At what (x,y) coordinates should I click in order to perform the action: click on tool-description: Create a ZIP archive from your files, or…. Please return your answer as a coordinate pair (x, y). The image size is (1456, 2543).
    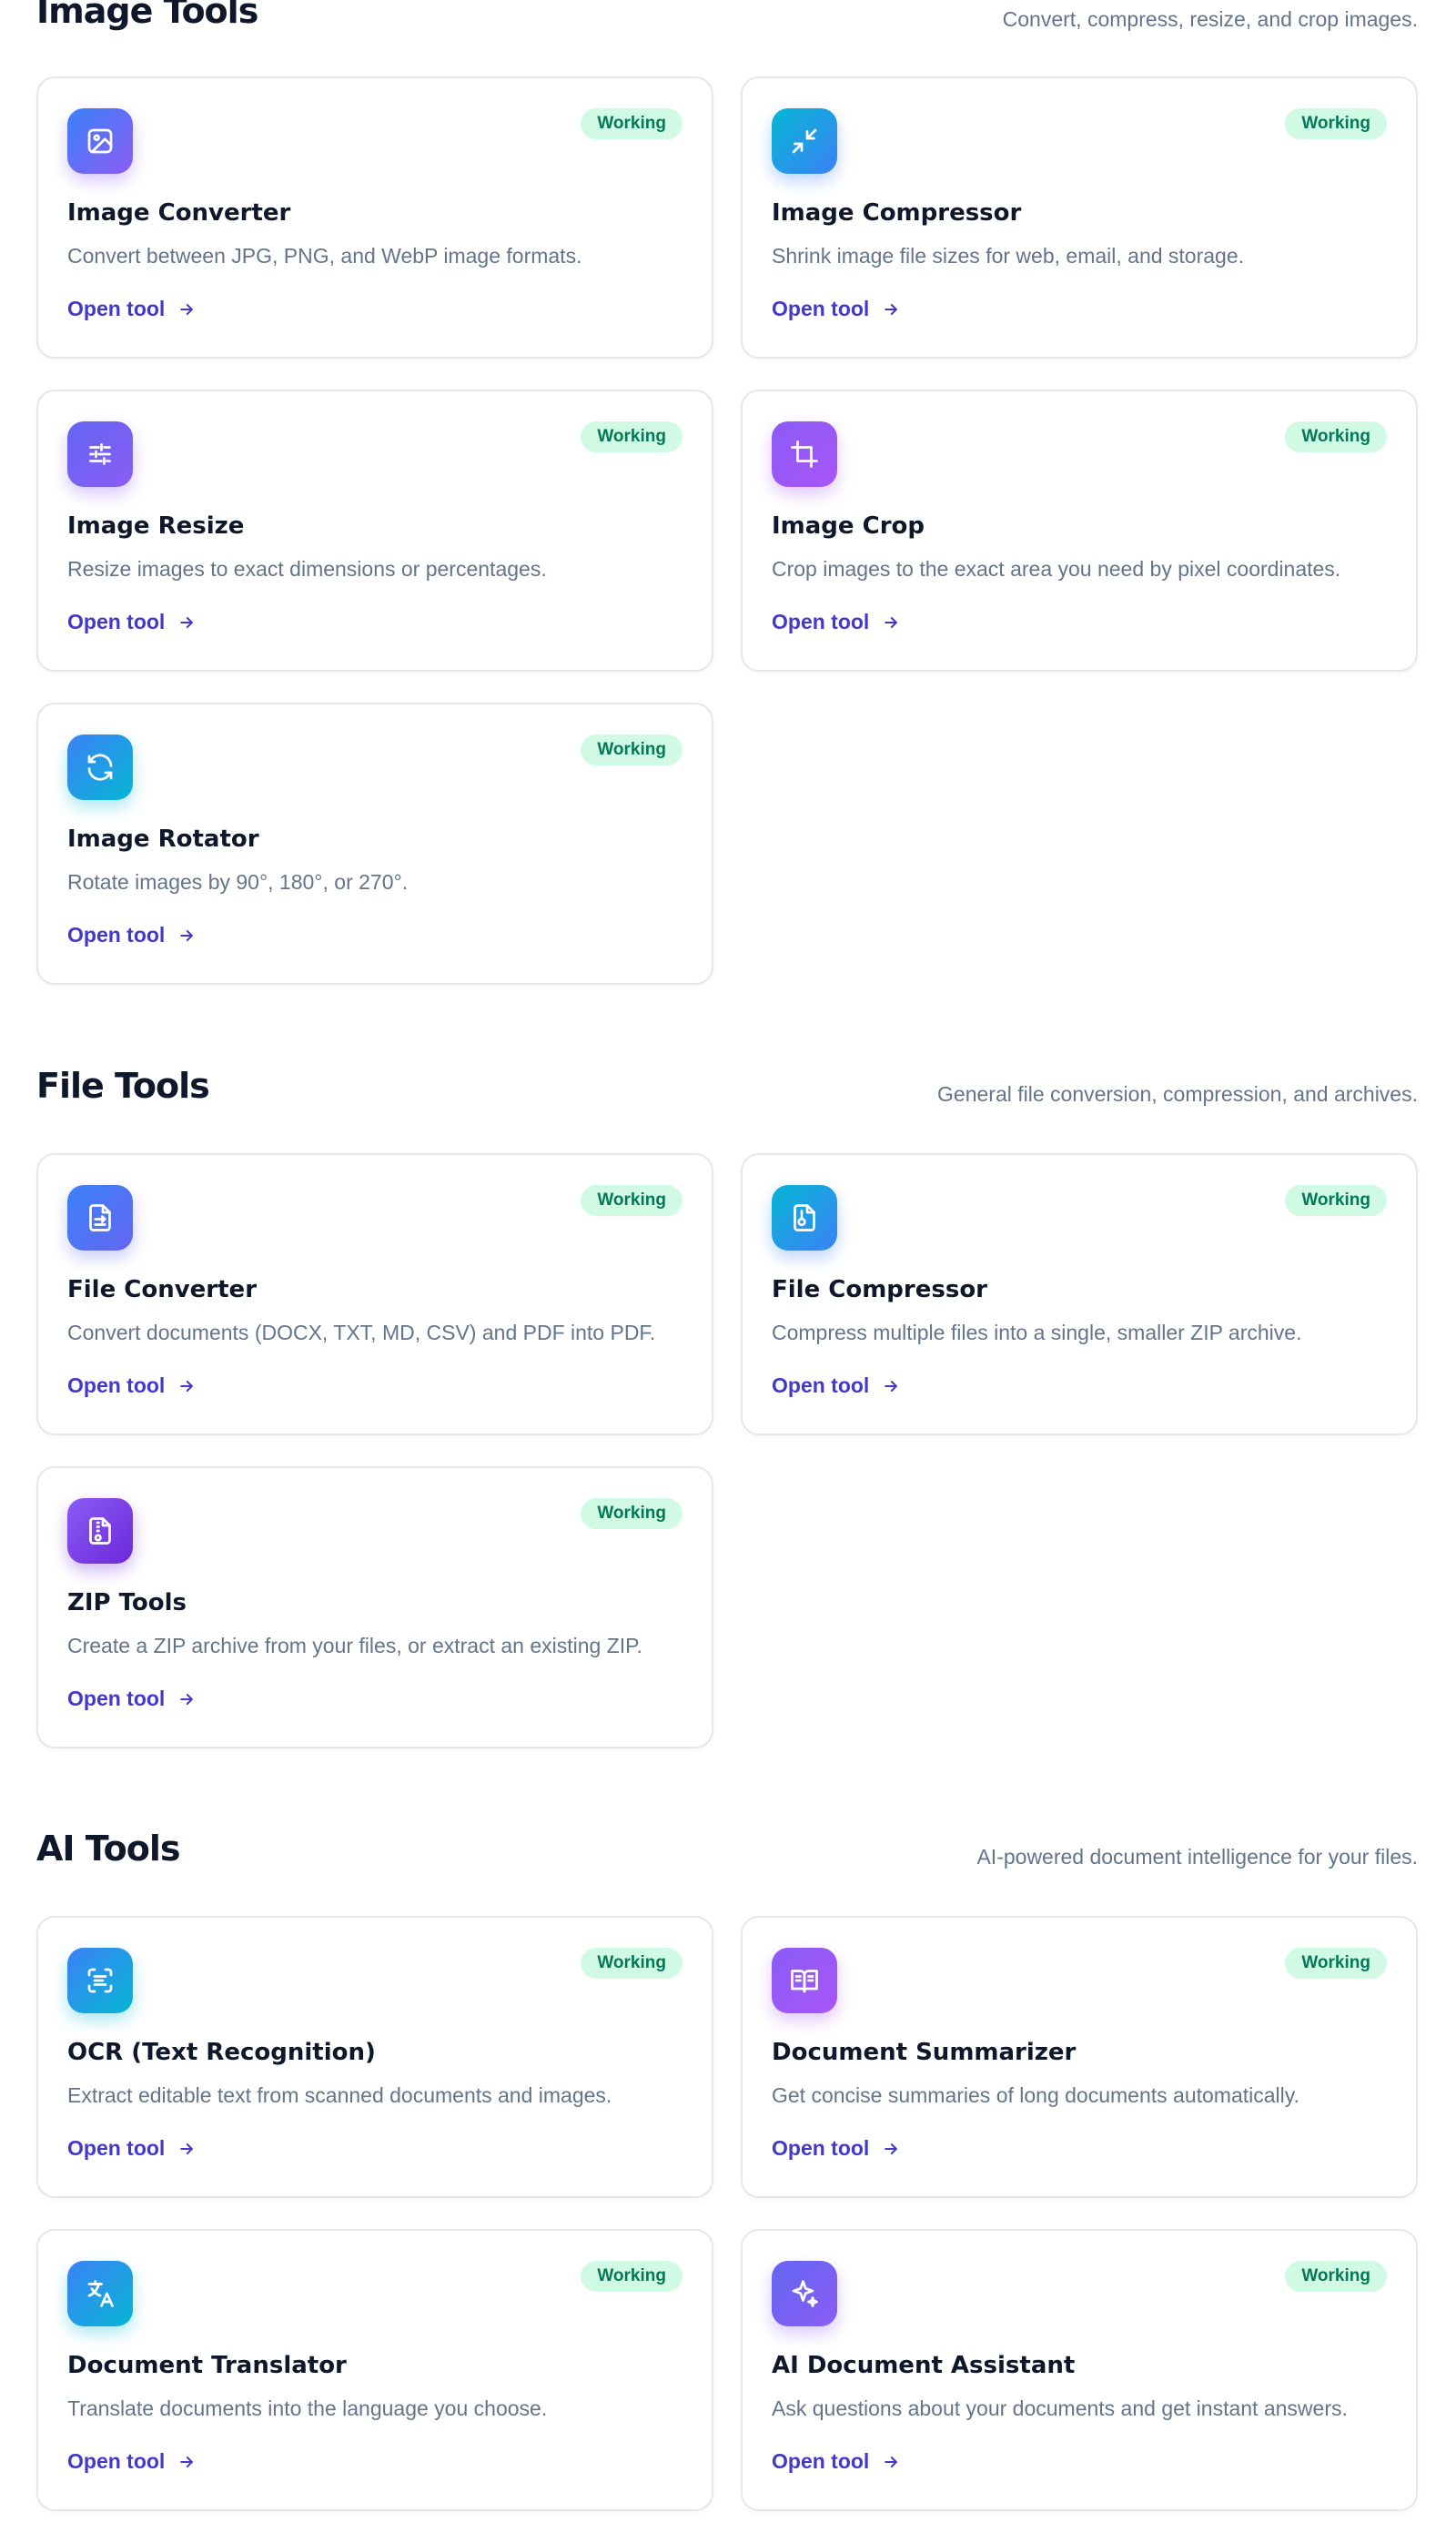
    Looking at the image, I should click on (355, 1645).